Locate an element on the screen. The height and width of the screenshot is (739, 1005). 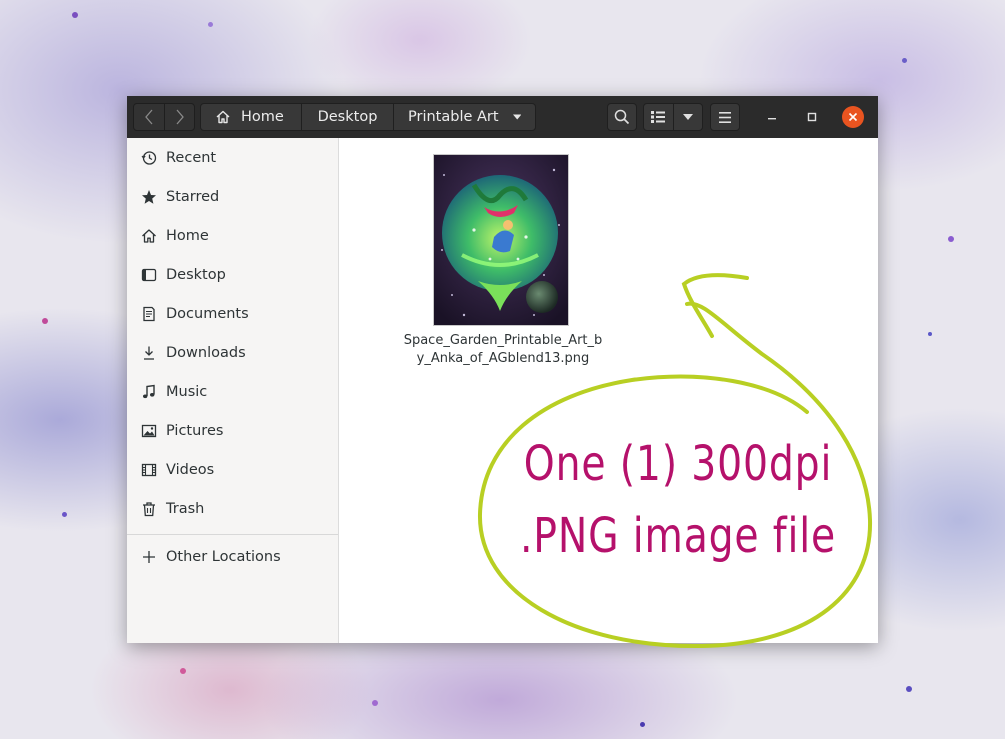
sidebar-item-label: Downloads is located at coordinates (206, 353).